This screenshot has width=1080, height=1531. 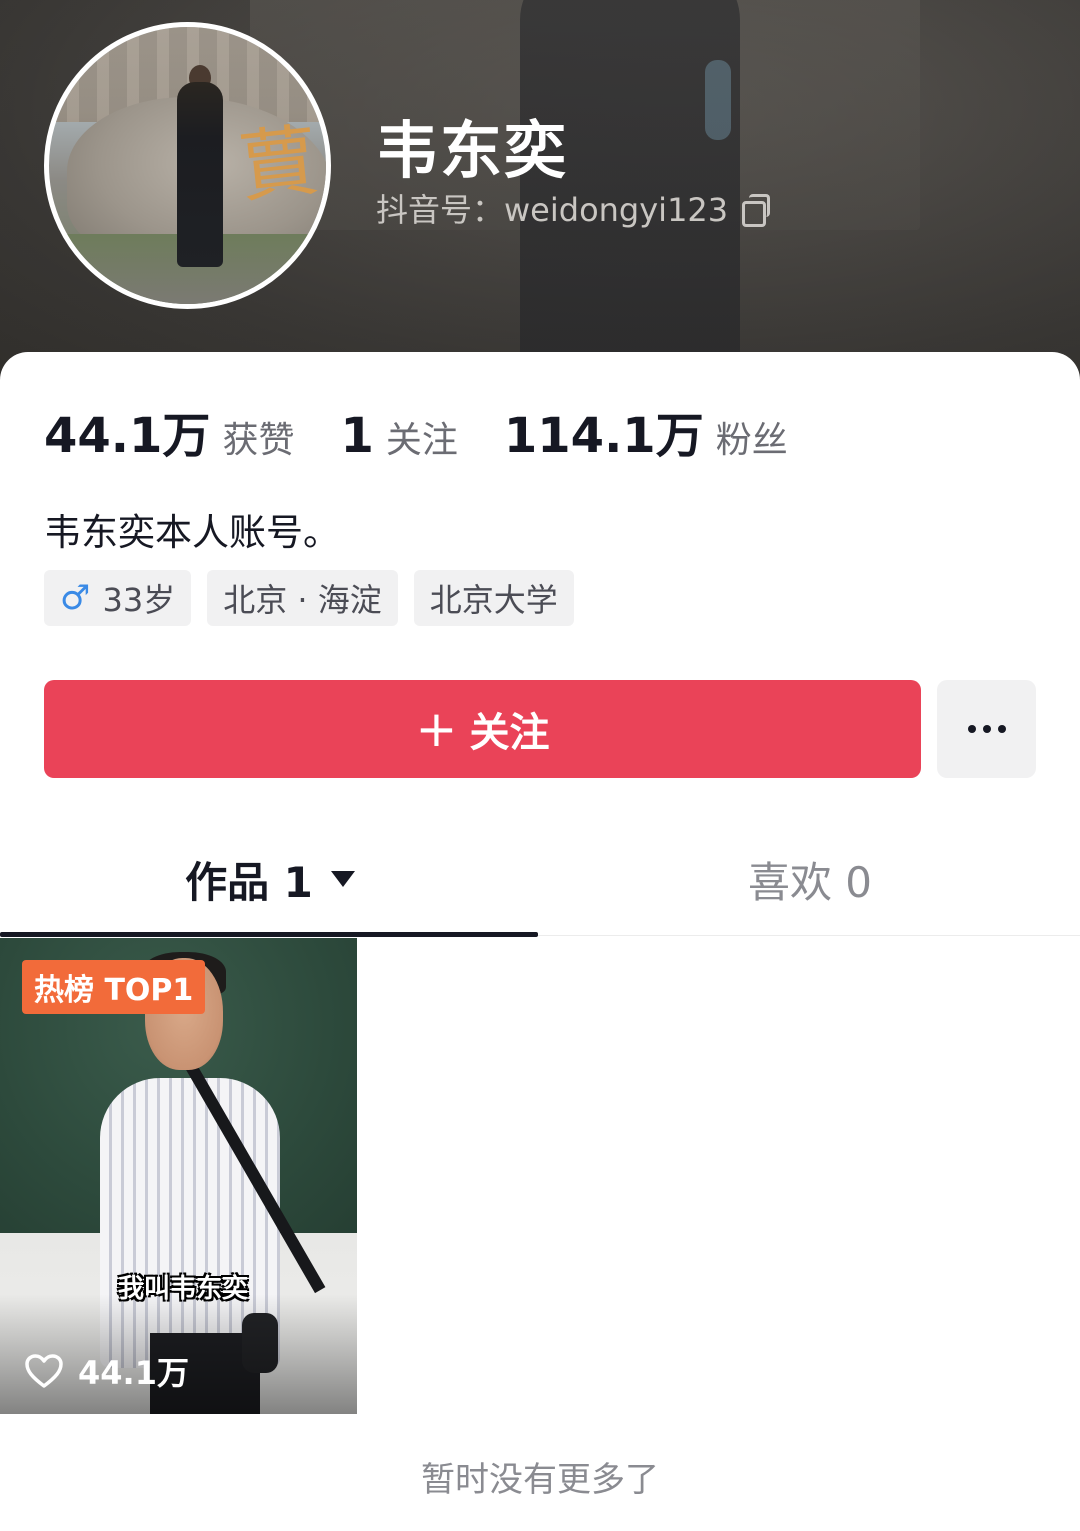 I want to click on profile-name: 韦东奕, so click(x=472, y=150).